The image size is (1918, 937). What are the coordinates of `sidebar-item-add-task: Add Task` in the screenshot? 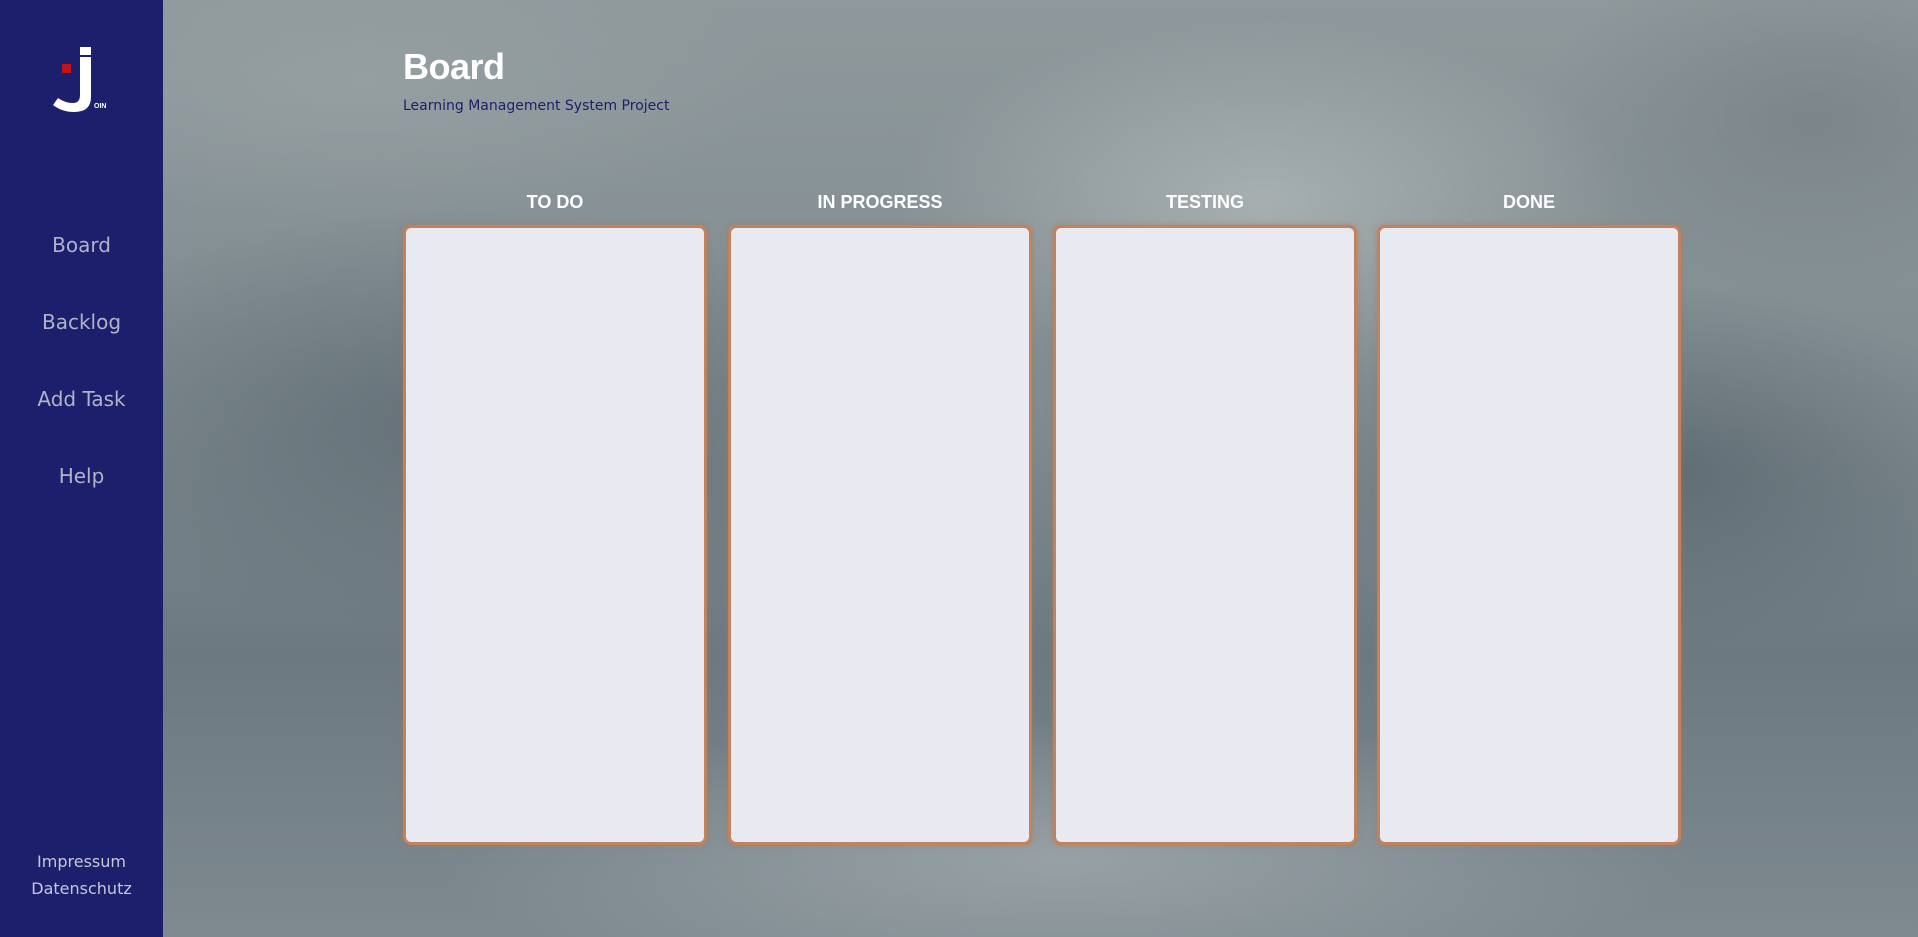 It's located at (81, 399).